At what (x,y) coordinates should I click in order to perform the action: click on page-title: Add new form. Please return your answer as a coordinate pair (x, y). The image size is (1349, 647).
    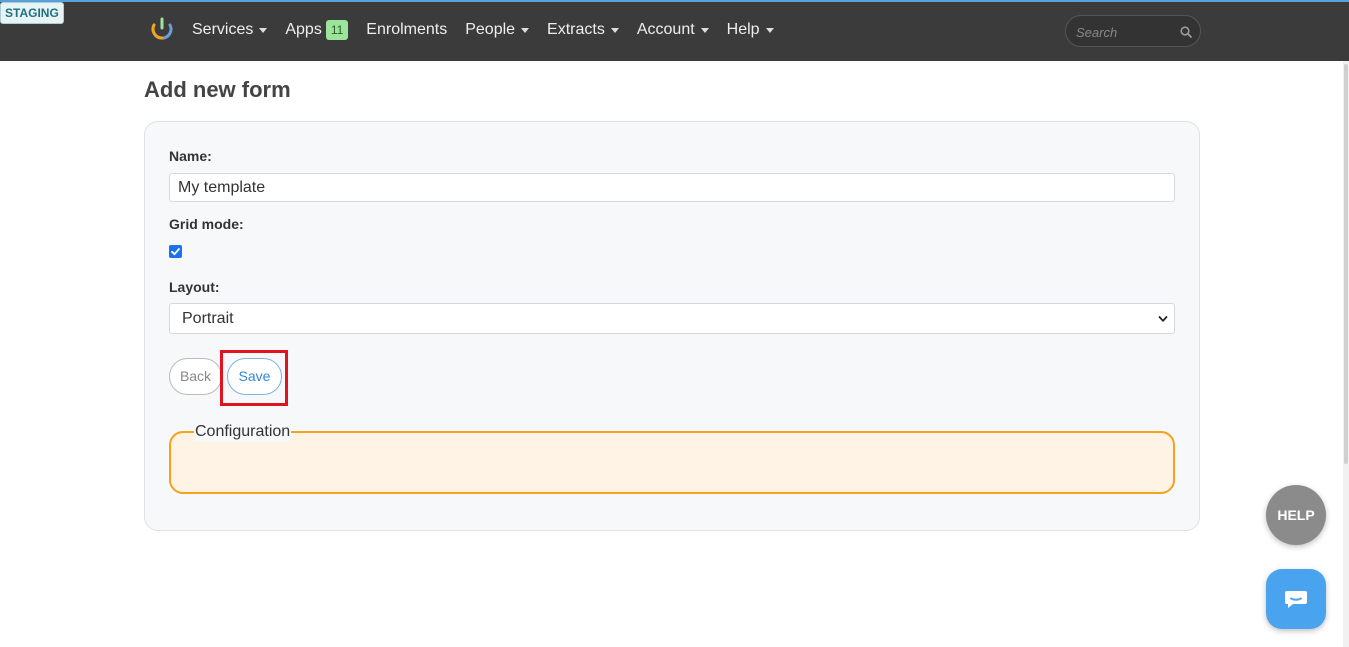
    Looking at the image, I should click on (217, 89).